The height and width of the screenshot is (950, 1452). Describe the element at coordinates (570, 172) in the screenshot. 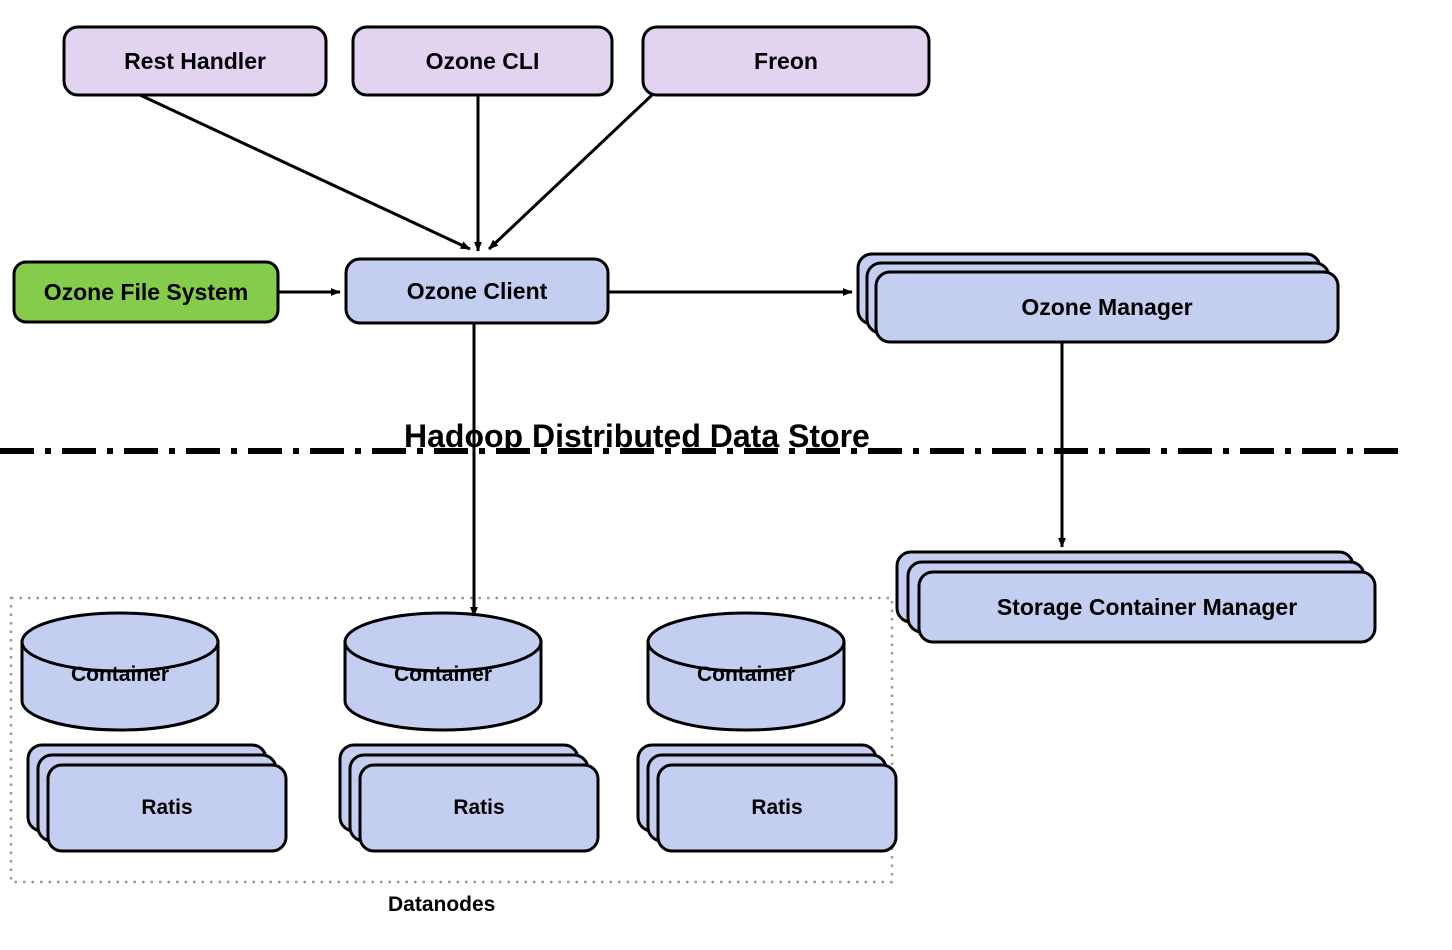

I see `edge-freon-to-ozone-client` at that location.